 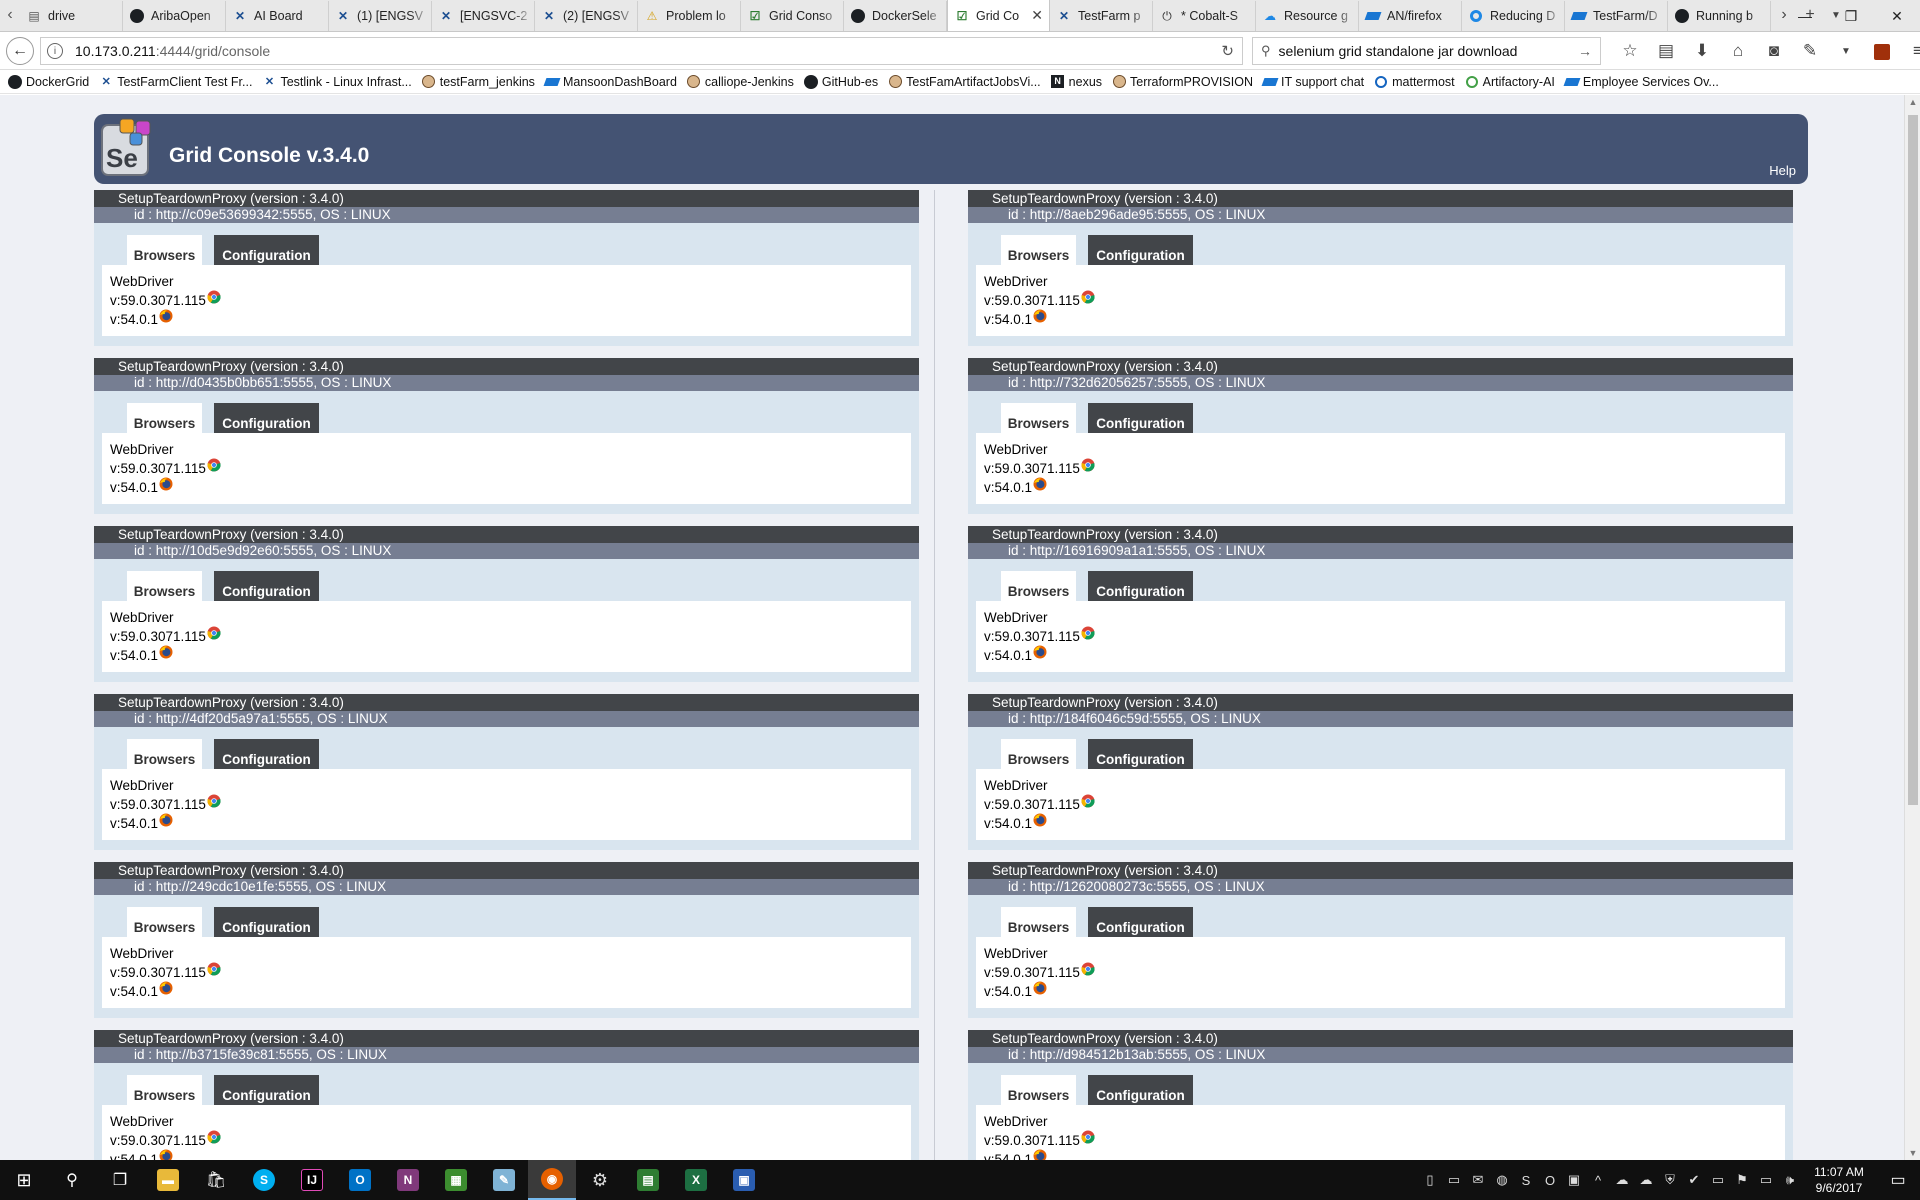 What do you see at coordinates (998, 15) in the screenshot?
I see `tab-active: ☑ Grid Co ✕` at bounding box center [998, 15].